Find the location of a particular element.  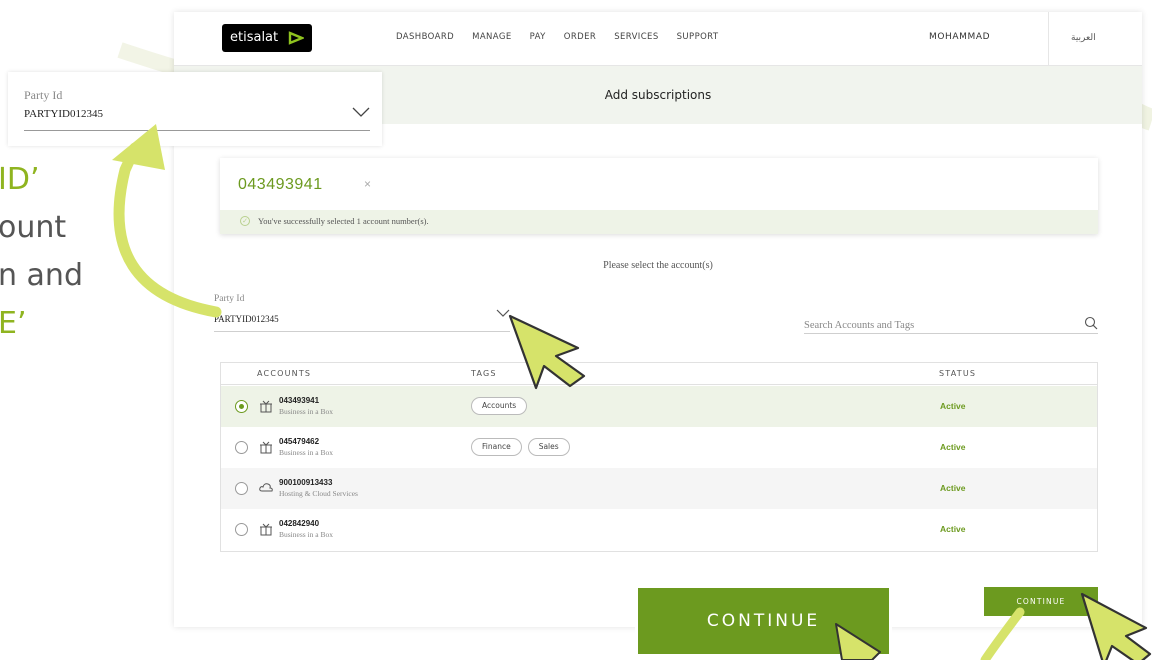

nav-divider is located at coordinates (1048, 39).